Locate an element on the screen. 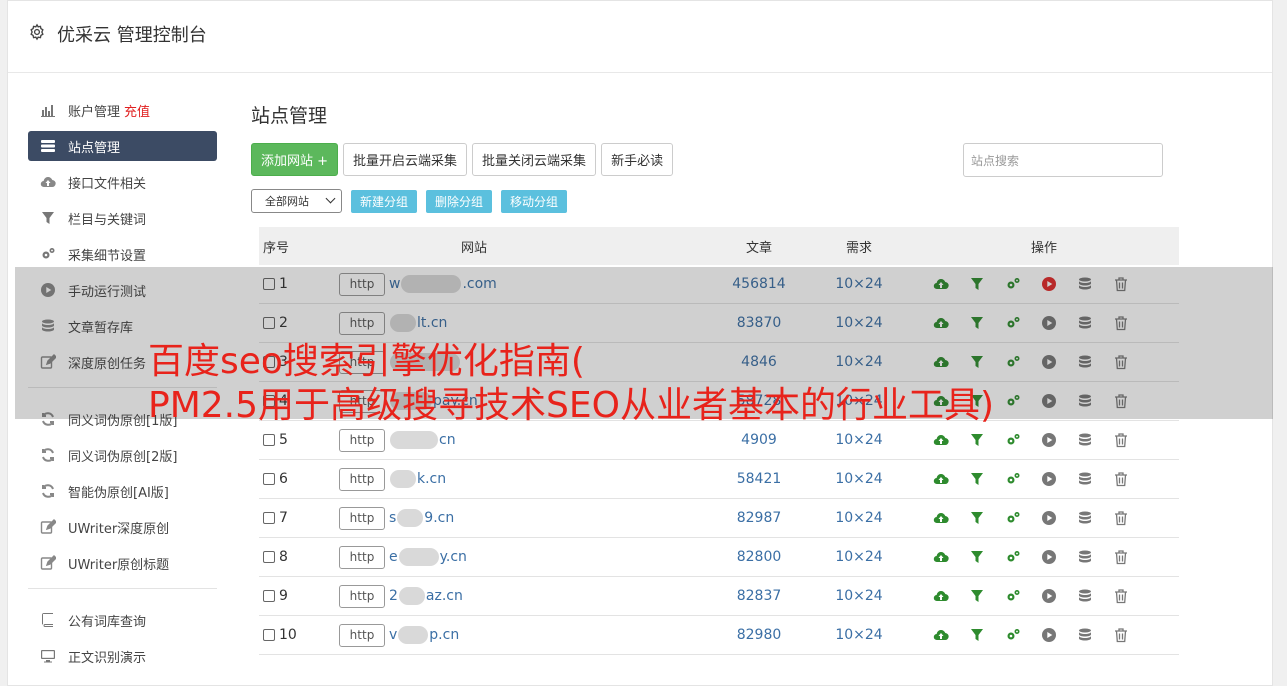 This screenshot has width=1287, height=686. row-number-text: 8 is located at coordinates (283, 557).